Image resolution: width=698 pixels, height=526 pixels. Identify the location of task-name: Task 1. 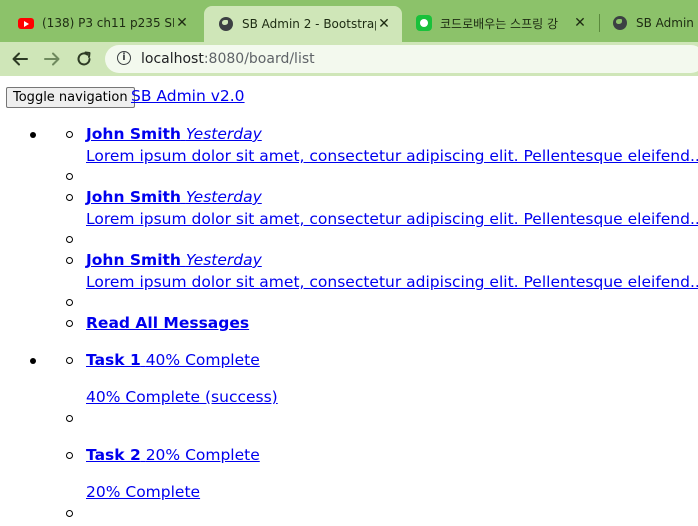
(113, 360).